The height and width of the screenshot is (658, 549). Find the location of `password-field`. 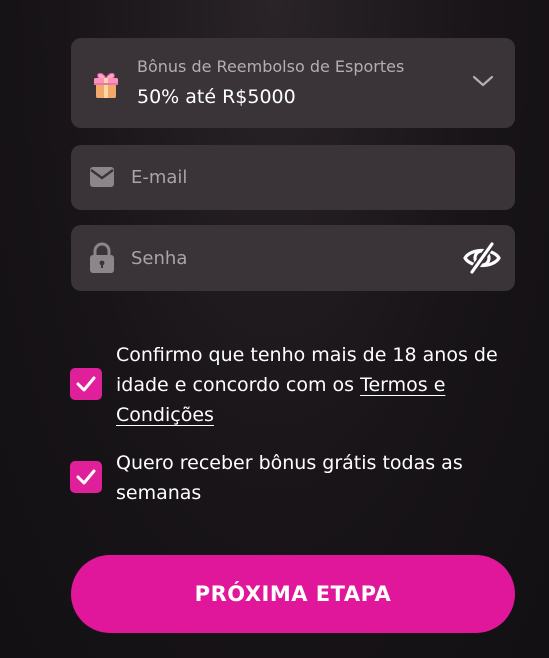

password-field is located at coordinates (293, 258).